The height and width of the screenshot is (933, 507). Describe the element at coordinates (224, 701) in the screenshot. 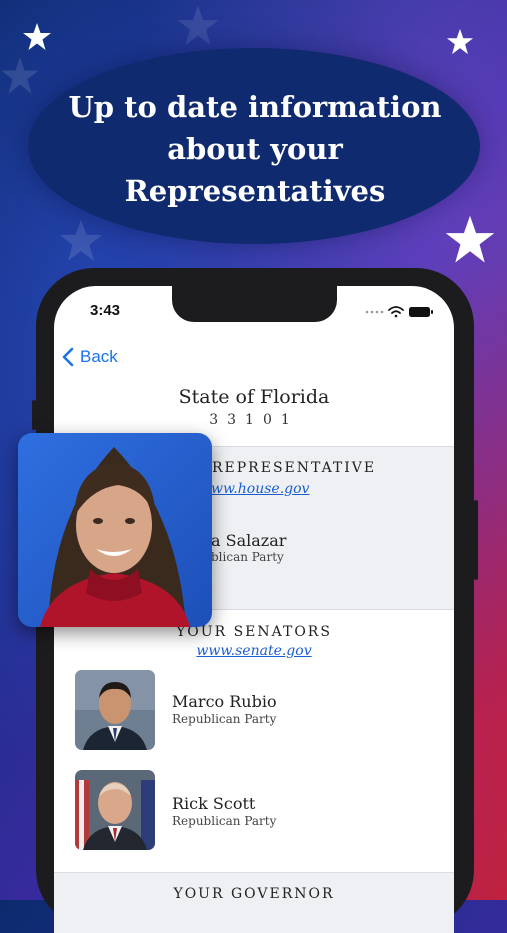

I see `senator-name: Marco Rubio` at that location.